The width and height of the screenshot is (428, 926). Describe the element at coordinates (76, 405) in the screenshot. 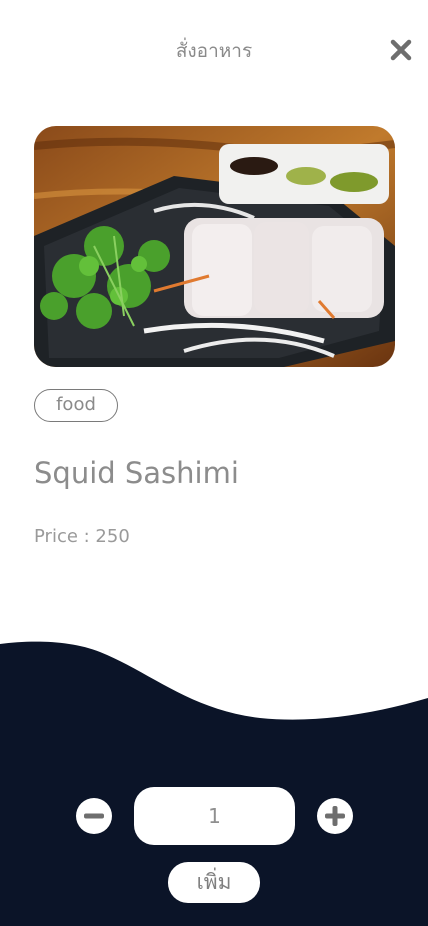

I see `category-tag: food` at that location.